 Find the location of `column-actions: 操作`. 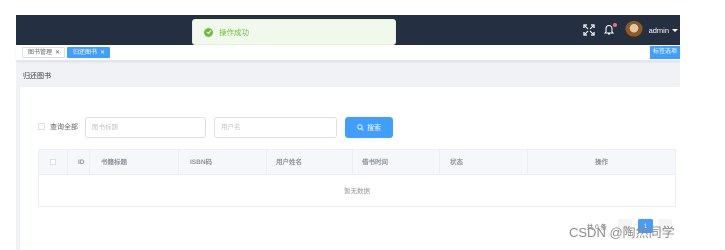

column-actions: 操作 is located at coordinates (601, 162).